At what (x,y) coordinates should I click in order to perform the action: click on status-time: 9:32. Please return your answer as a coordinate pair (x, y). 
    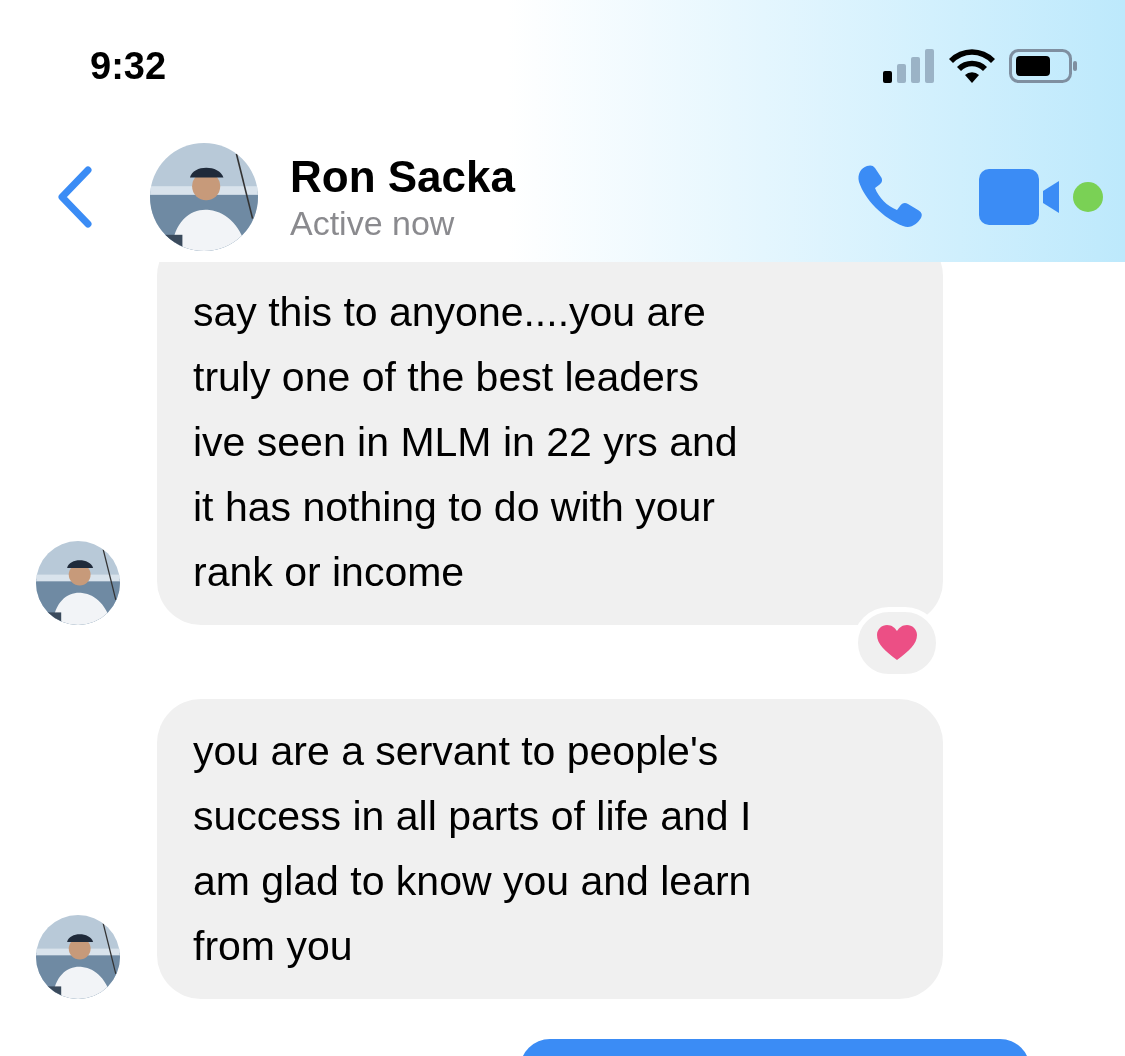
    Looking at the image, I should click on (128, 66).